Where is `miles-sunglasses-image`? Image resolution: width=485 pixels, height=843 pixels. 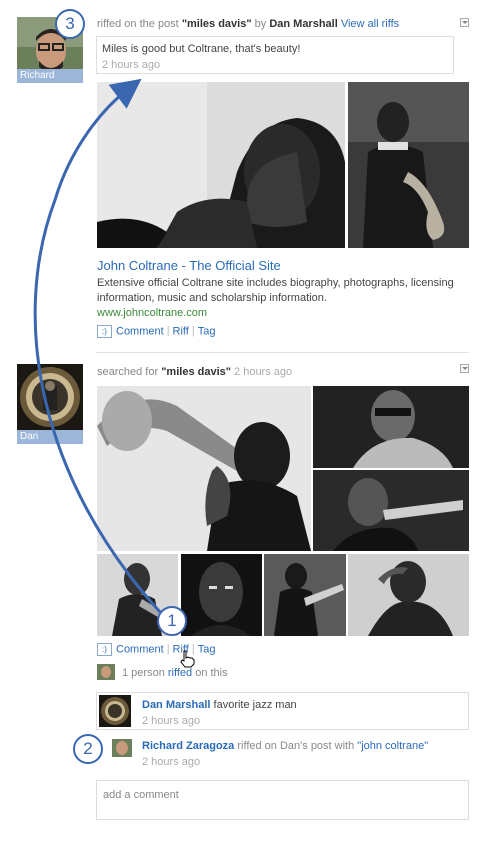 miles-sunglasses-image is located at coordinates (391, 427).